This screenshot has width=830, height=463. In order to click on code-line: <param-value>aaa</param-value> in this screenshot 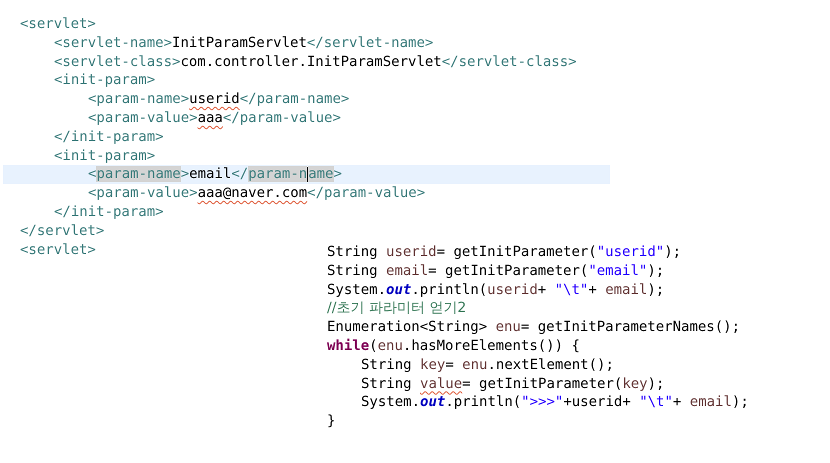, I will do `click(214, 118)`.